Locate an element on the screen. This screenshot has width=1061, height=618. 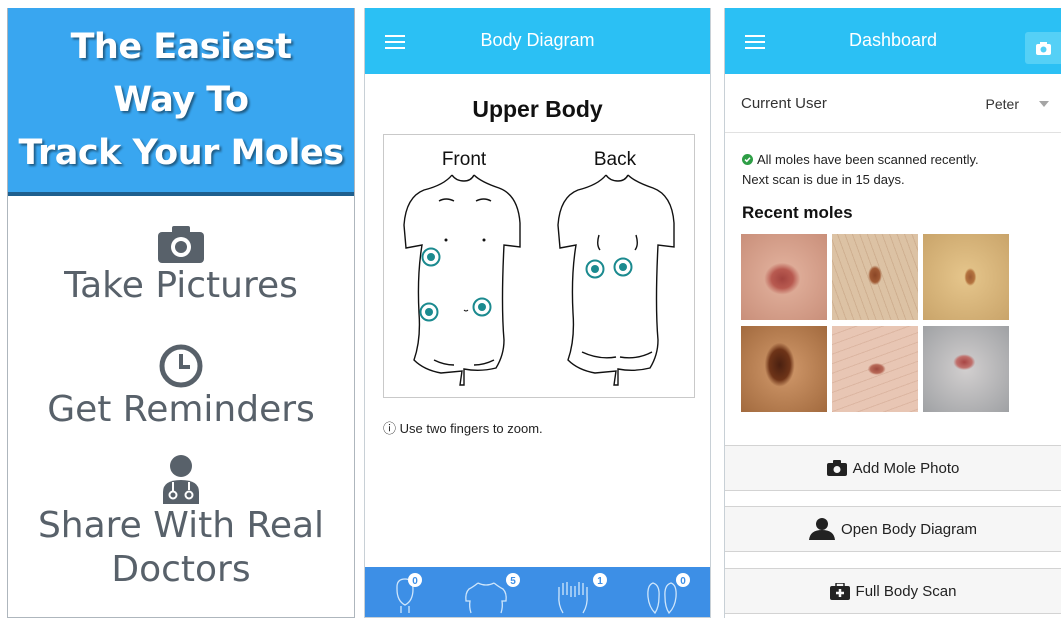
tab-hands: 1 is located at coordinates (582, 593).